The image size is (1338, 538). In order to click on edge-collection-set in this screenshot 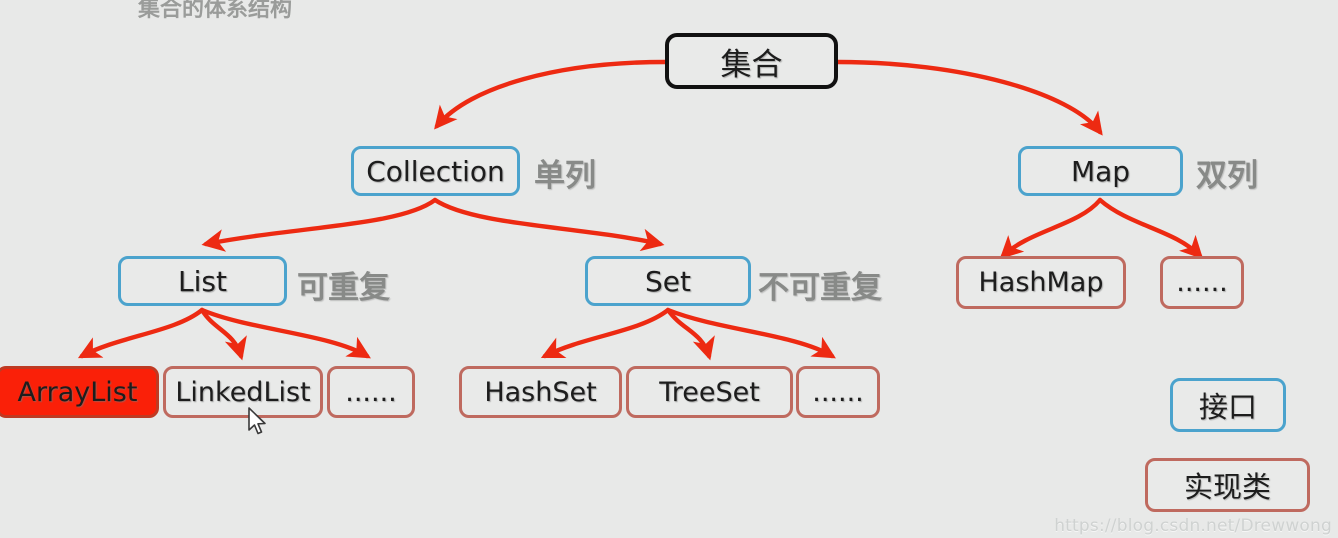, I will do `click(548, 224)`.